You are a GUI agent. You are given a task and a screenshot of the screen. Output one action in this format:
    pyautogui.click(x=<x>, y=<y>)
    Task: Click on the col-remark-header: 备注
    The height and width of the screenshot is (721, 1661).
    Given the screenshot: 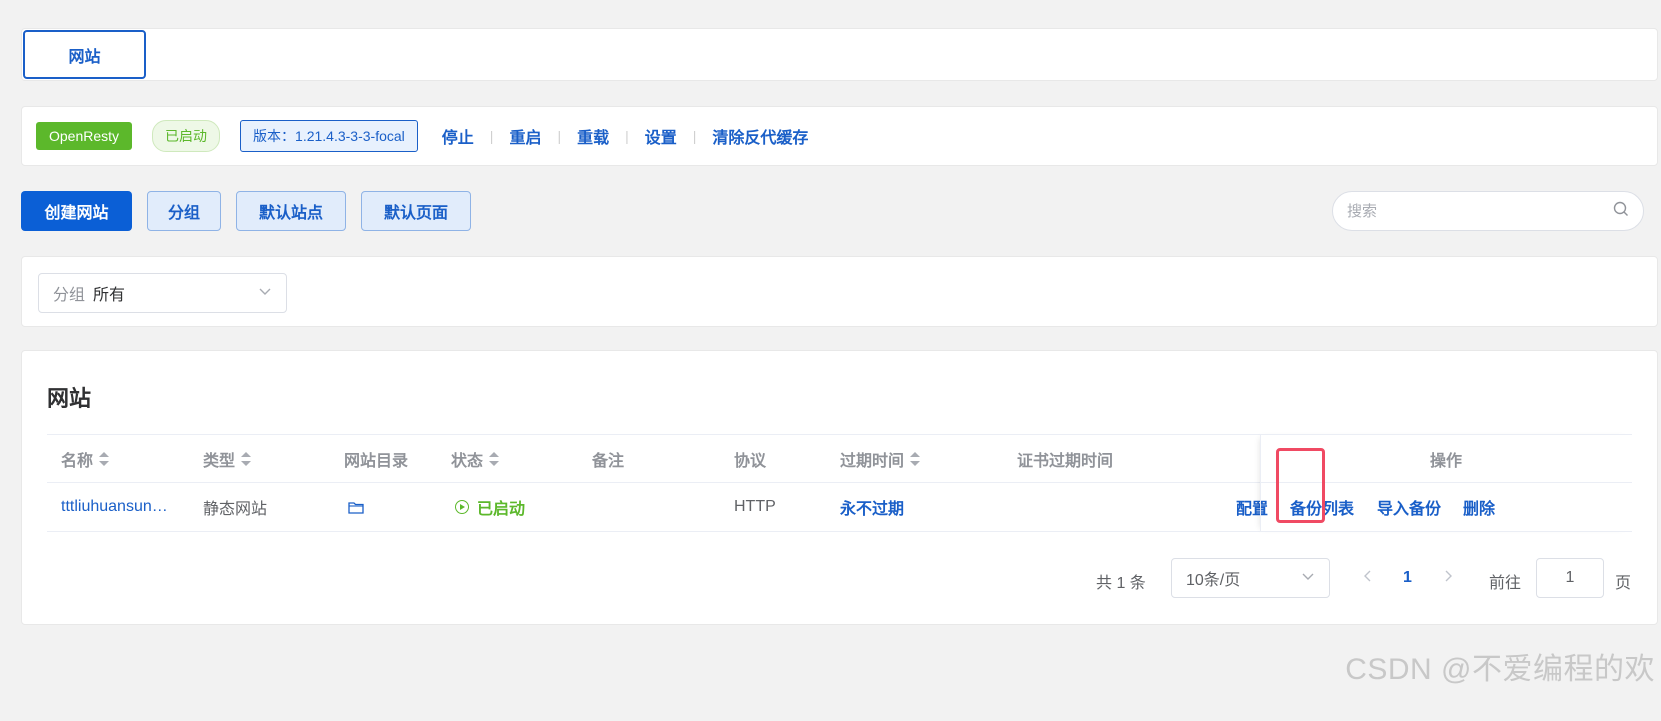 What is the action you would take?
    pyautogui.click(x=608, y=461)
    